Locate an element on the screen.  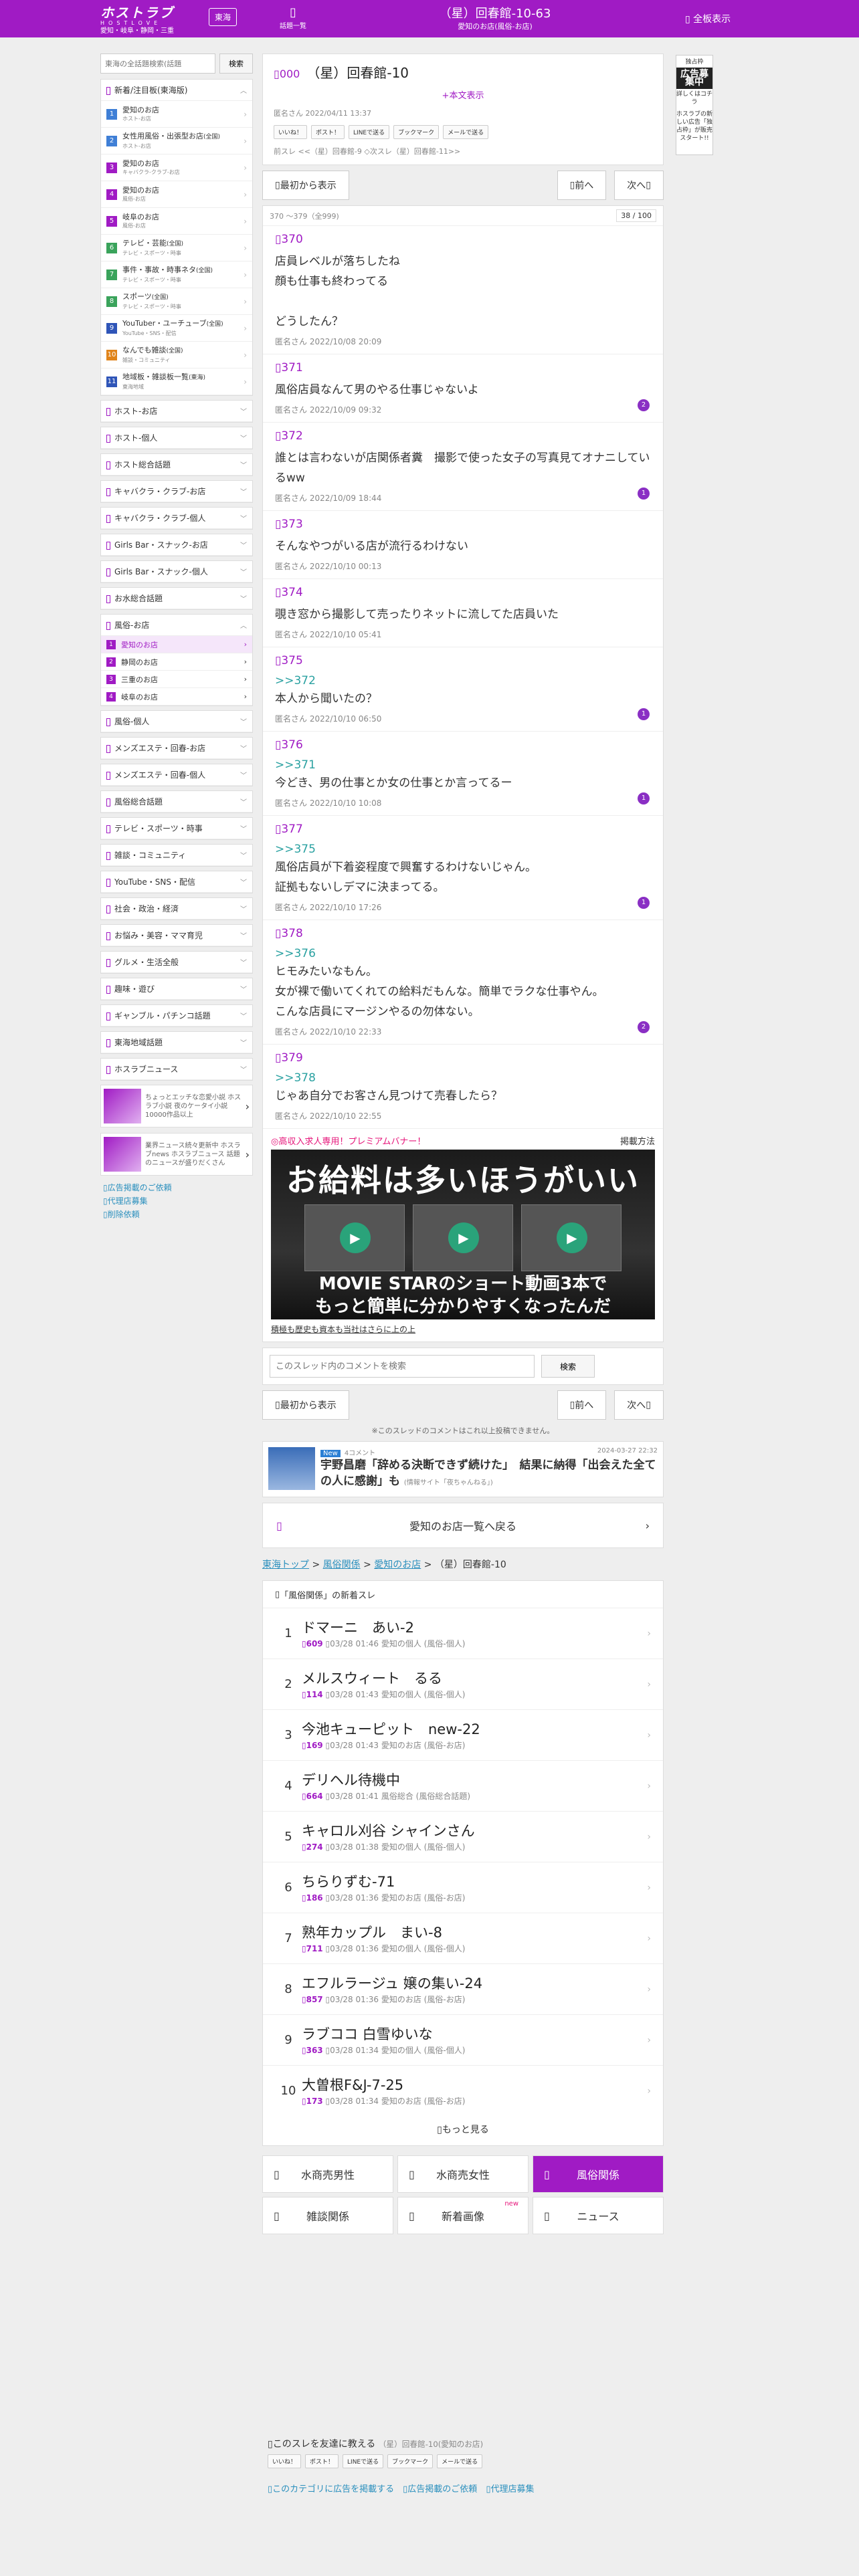
sidebar-section-head: メンズエステ・回春-個人 ﹀ is located at coordinates (177, 775).